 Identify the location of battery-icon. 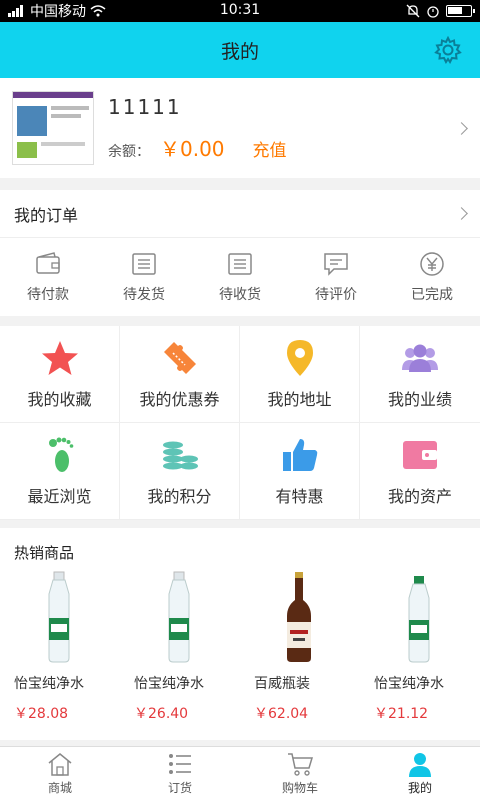
(460, 11).